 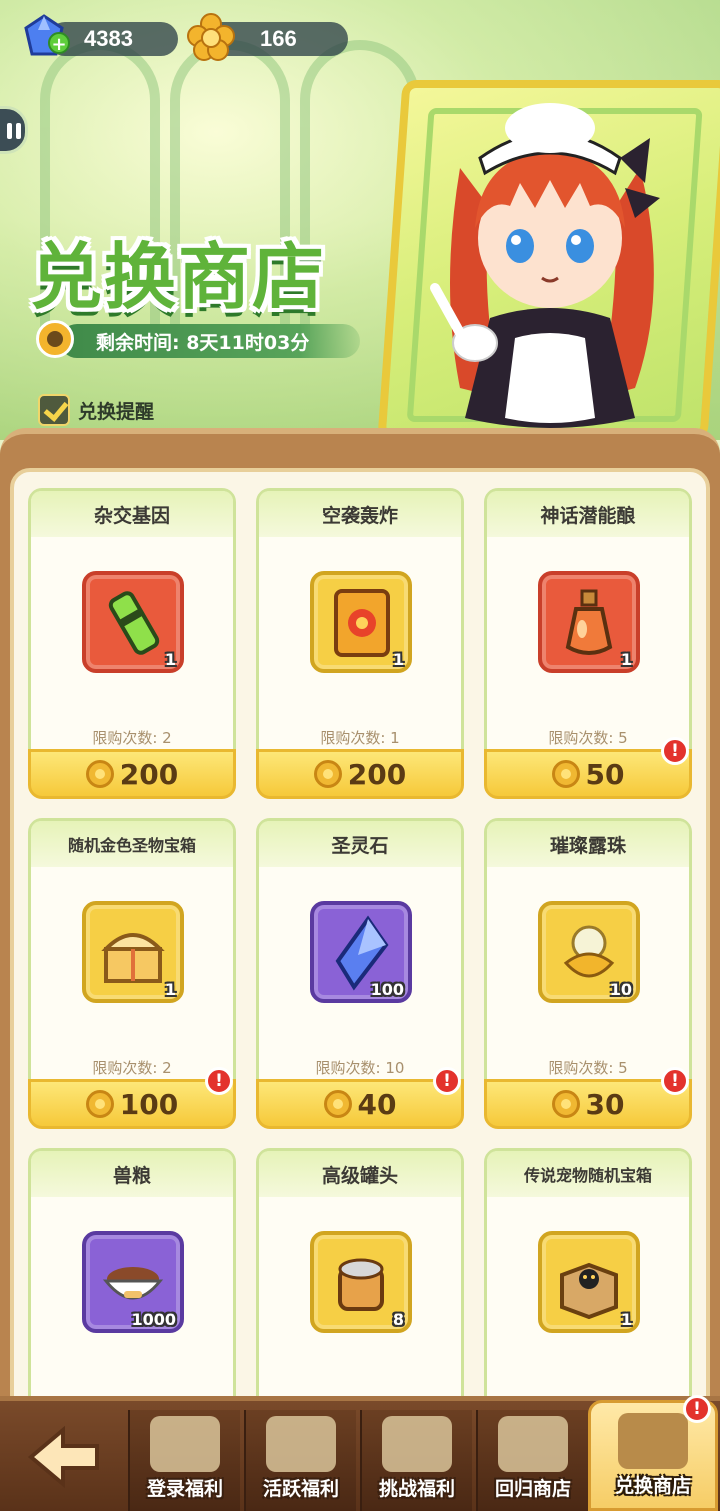 I want to click on shop-item-card: 神话潜能酿 1 限购次数: 5 50 !, so click(x=588, y=643).